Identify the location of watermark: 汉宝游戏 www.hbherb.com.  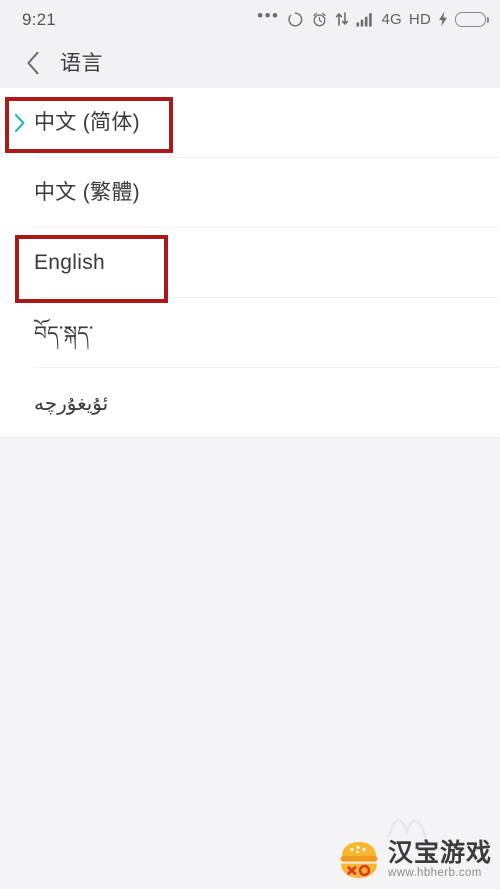
(414, 860).